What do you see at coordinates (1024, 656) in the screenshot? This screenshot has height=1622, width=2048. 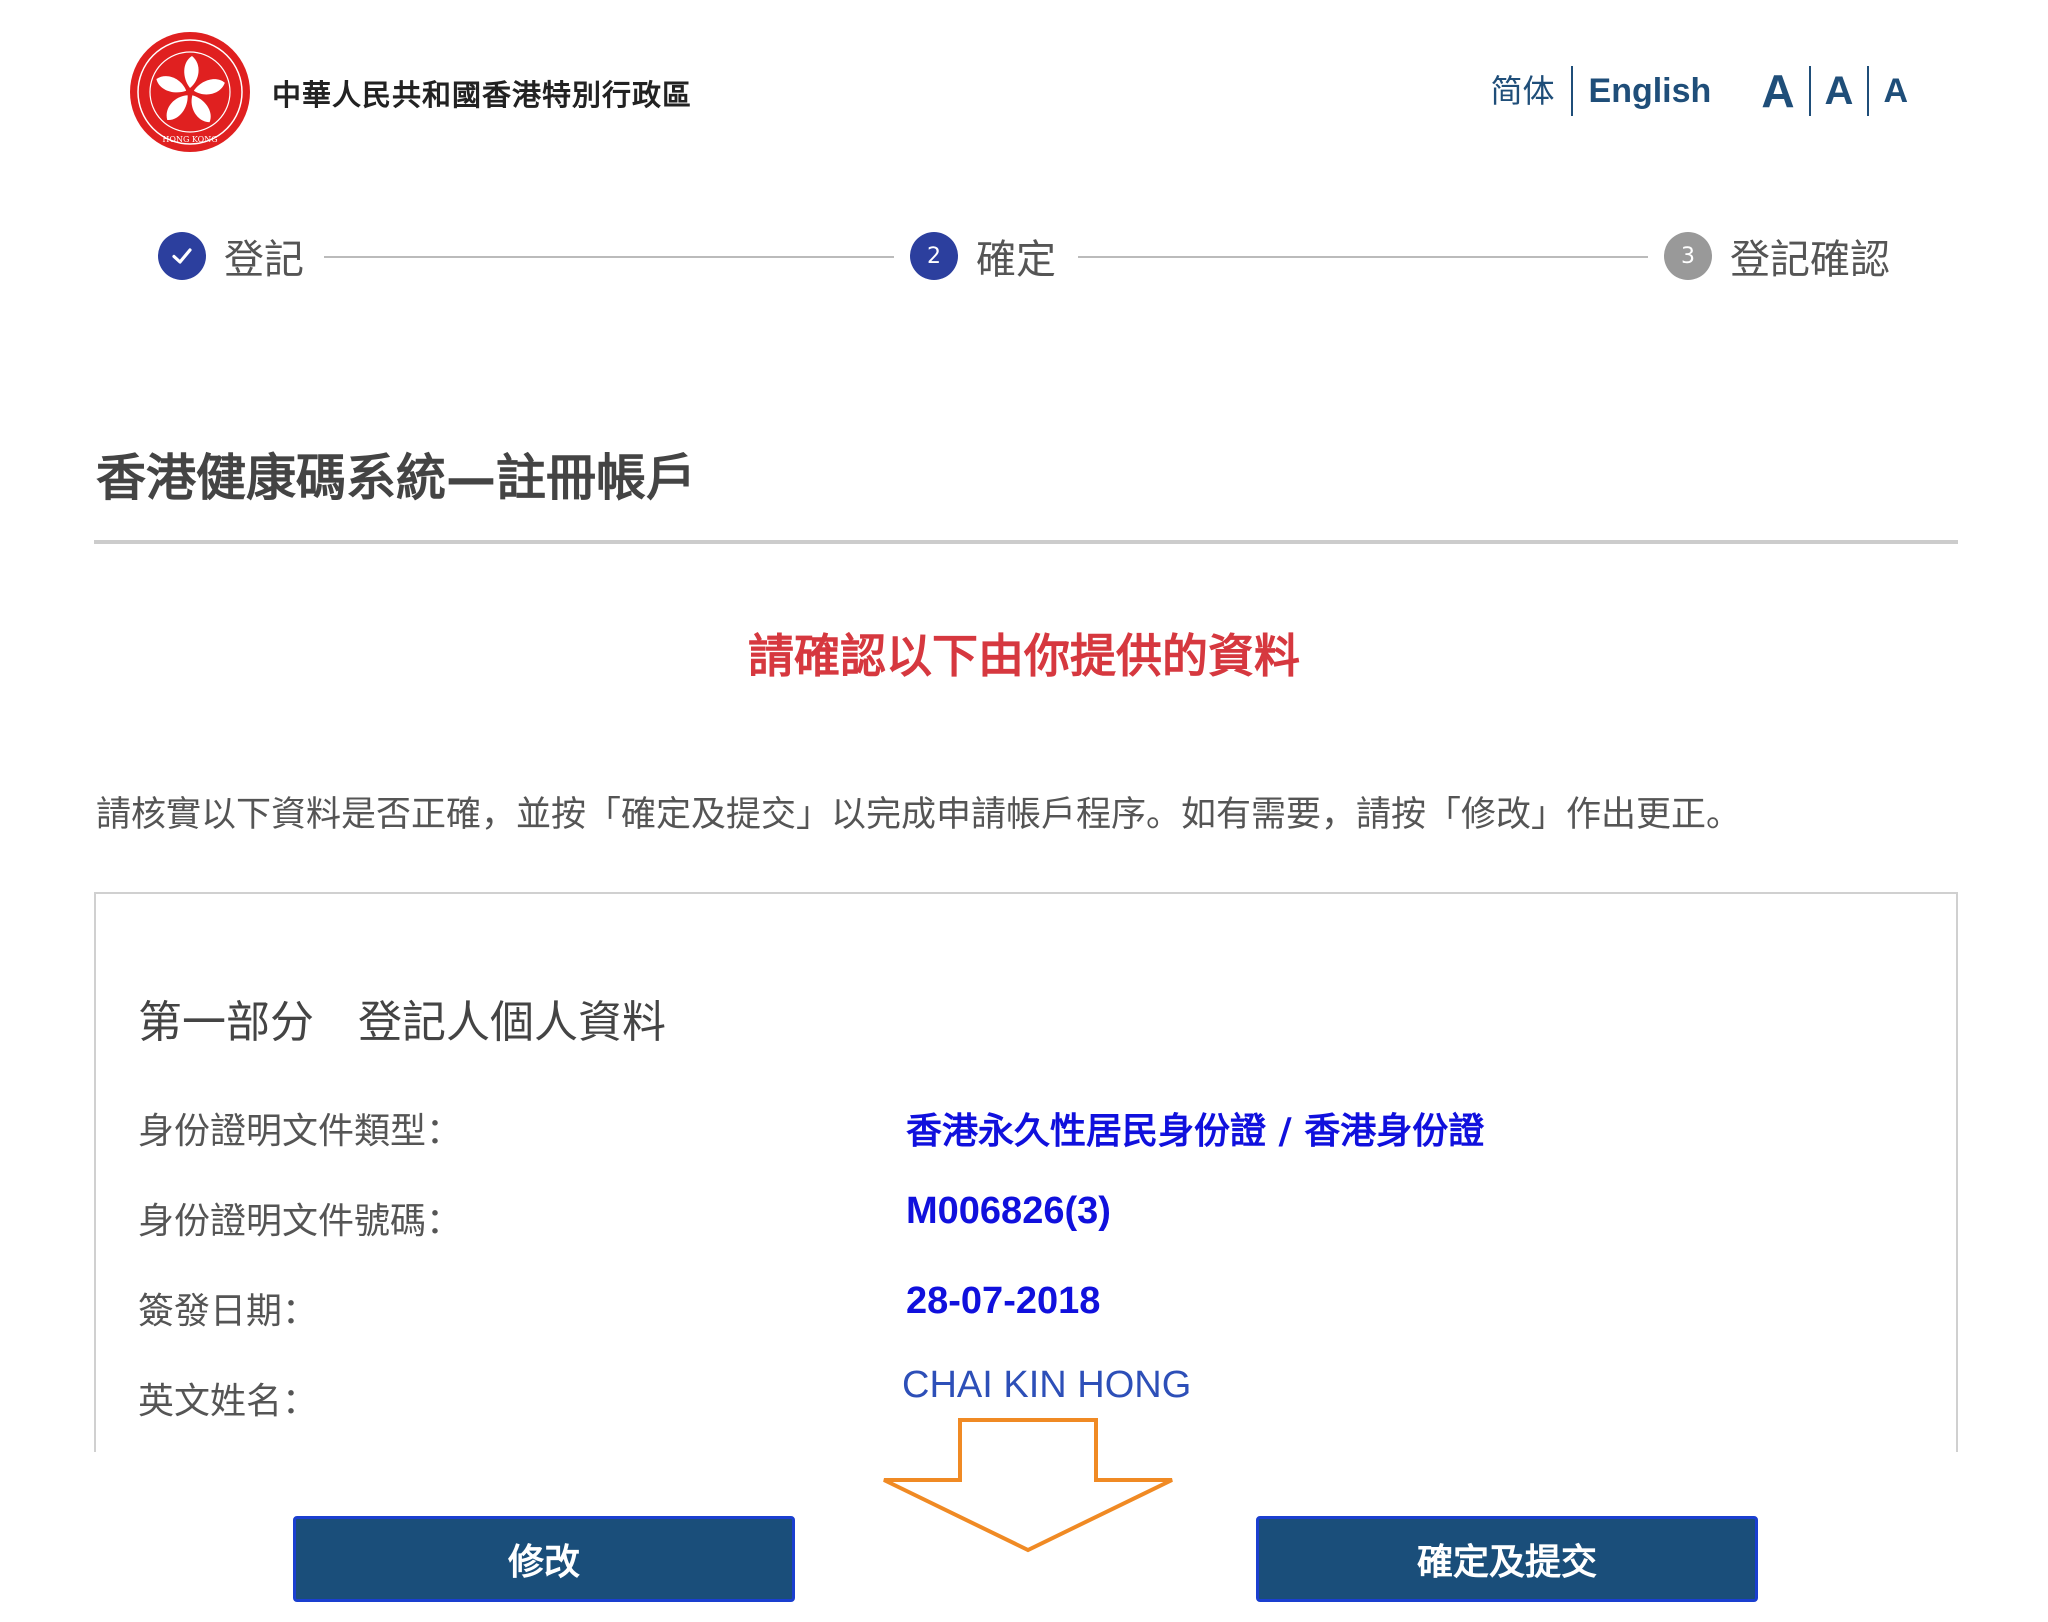 I see `confirm-heading: 請確認以下由你提供的資料` at bounding box center [1024, 656].